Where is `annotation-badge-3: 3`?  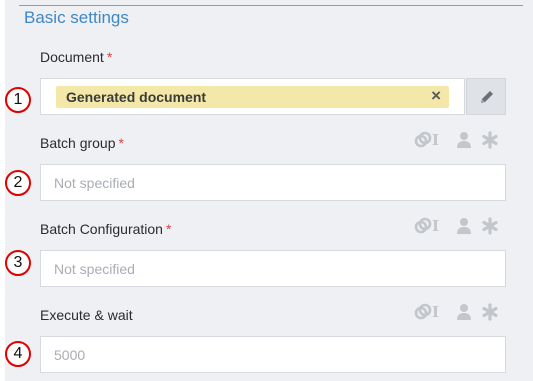
annotation-badge-3: 3 is located at coordinates (18, 263).